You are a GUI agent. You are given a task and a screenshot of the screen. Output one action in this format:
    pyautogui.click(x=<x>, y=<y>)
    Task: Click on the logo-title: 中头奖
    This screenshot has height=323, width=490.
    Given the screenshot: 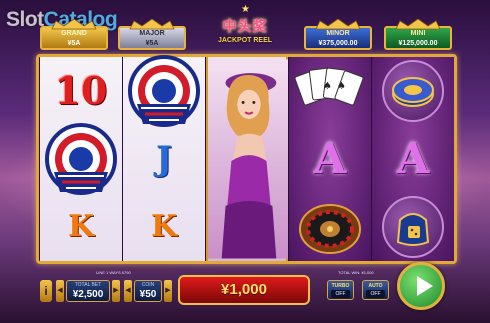 What is the action you would take?
    pyautogui.click(x=245, y=26)
    